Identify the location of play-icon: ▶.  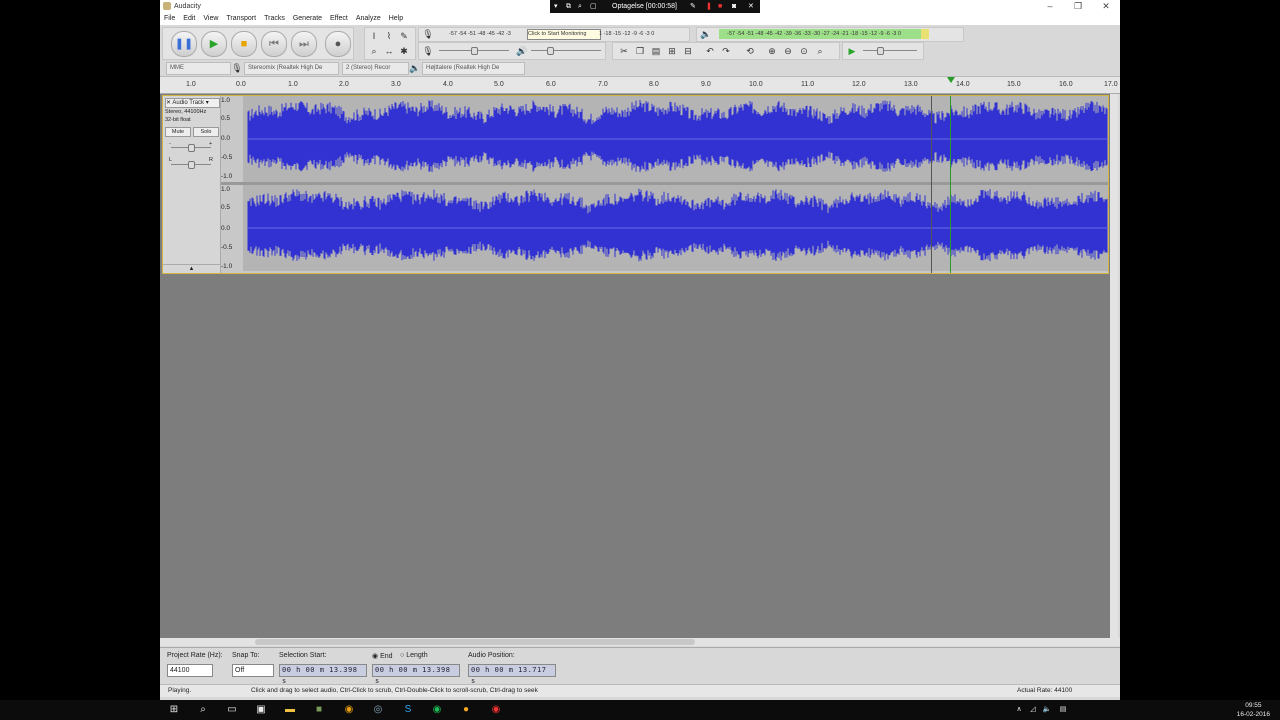
(214, 44).